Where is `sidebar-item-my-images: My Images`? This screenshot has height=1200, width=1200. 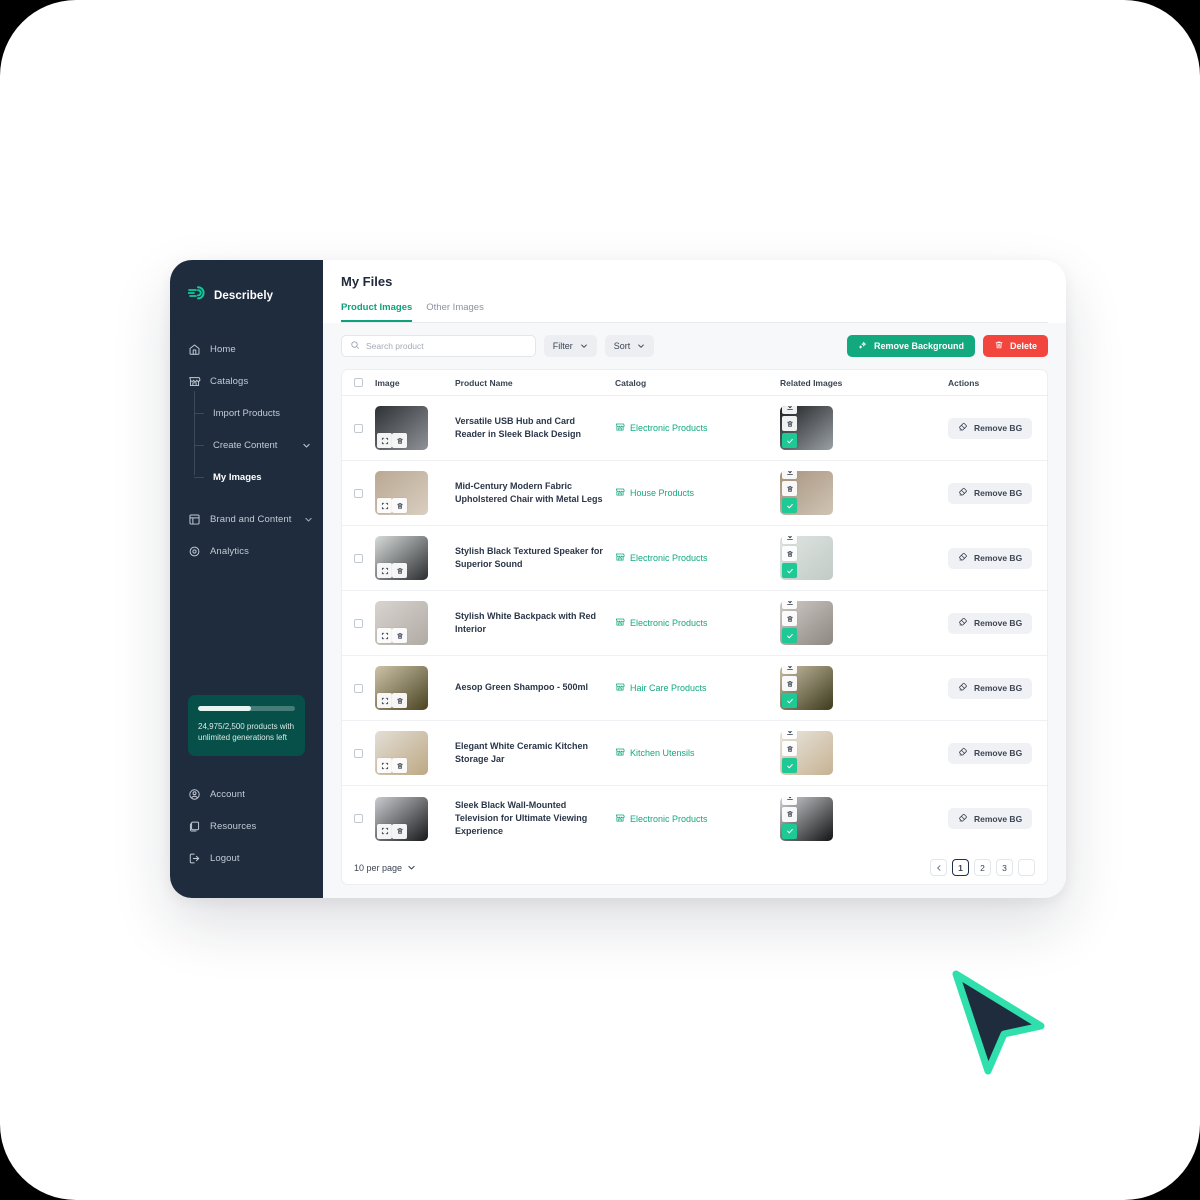 sidebar-item-my-images: My Images is located at coordinates (246, 477).